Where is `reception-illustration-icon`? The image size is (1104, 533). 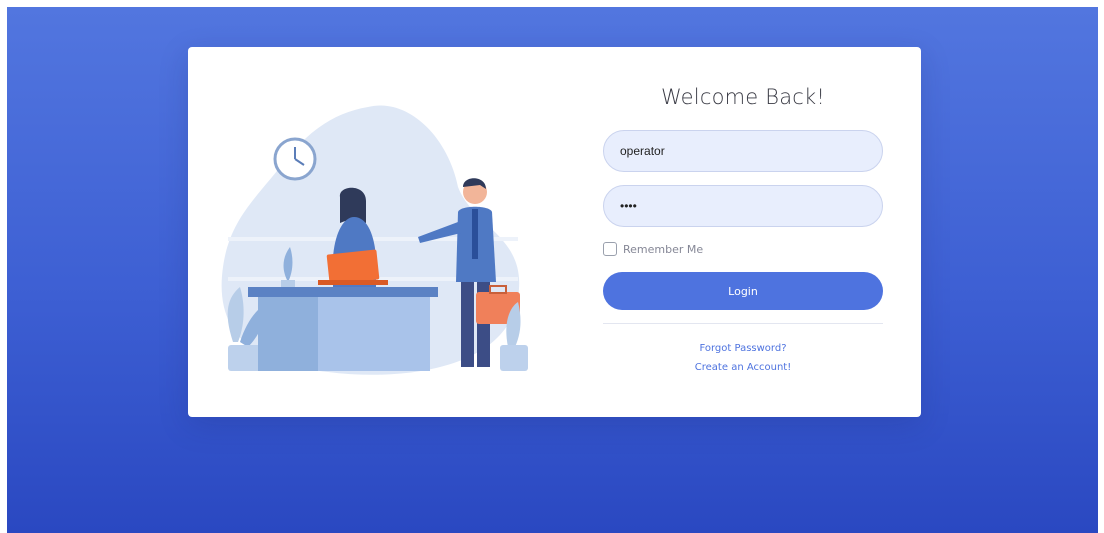 reception-illustration-icon is located at coordinates (374, 240).